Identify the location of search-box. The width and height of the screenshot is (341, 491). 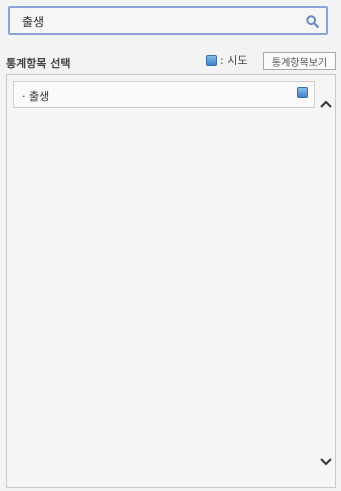
(168, 20).